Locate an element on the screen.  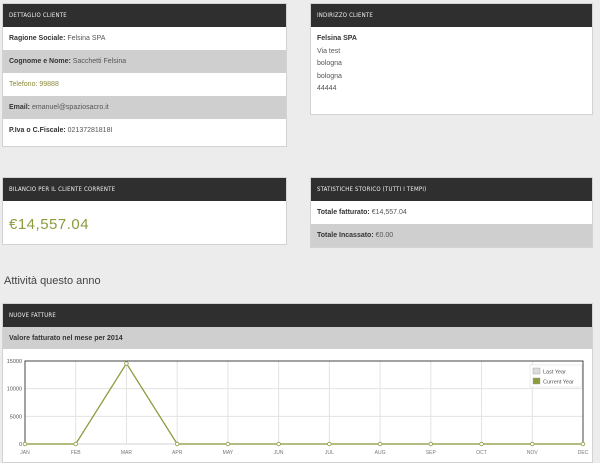
x-tick-label: SEP is located at coordinates (431, 453).